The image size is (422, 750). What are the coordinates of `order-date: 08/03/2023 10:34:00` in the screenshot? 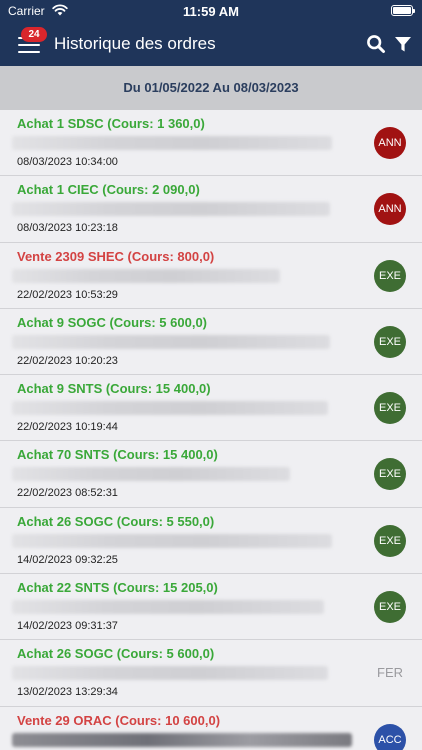 It's located at (67, 162).